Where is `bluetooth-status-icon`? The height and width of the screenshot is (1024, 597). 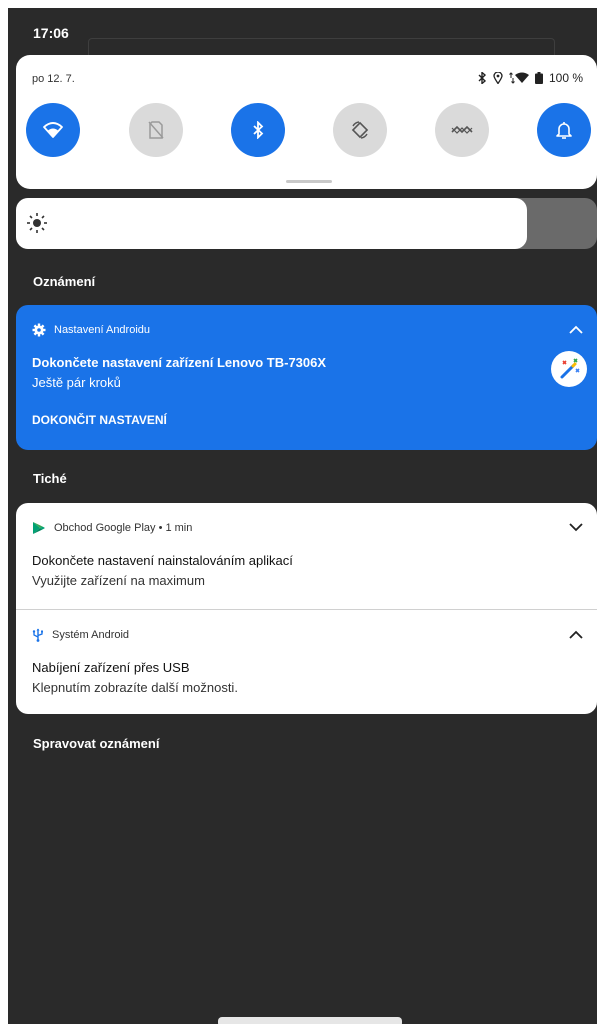
bluetooth-status-icon is located at coordinates (482, 78).